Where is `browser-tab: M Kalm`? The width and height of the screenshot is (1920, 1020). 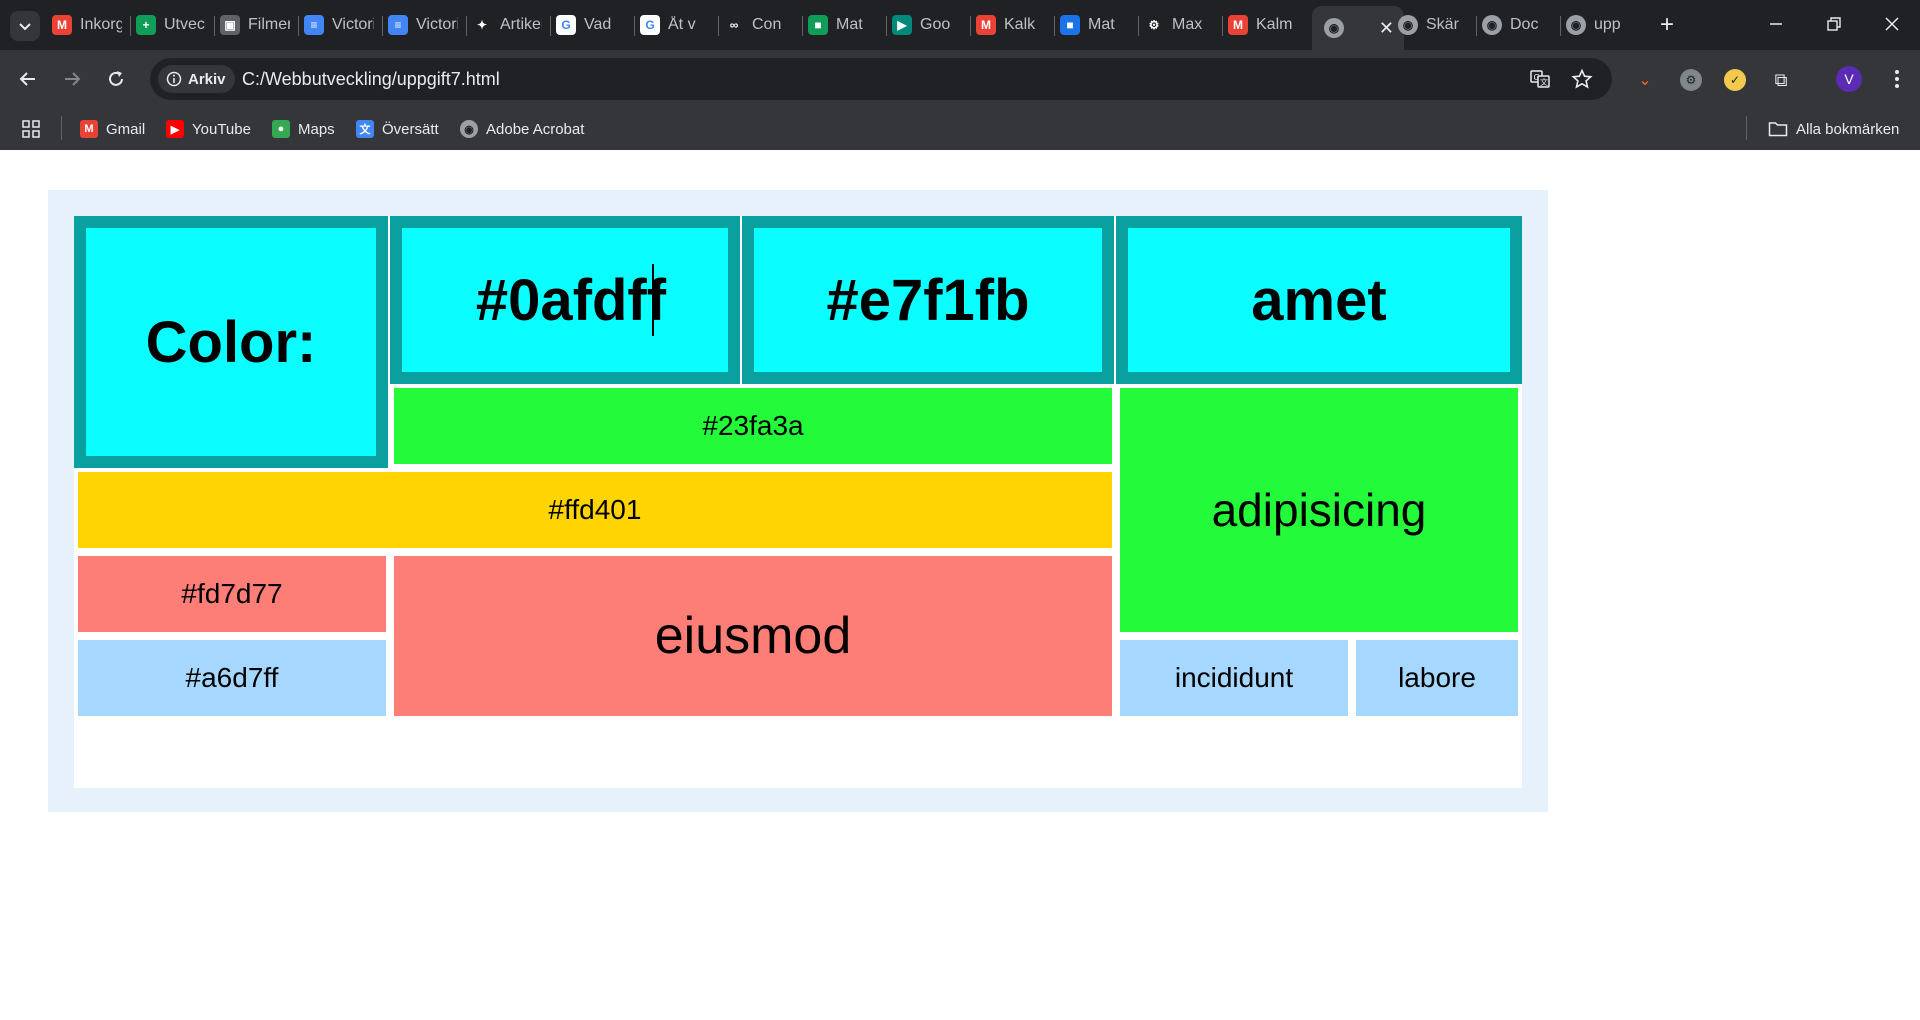
browser-tab: M Kalm is located at coordinates (1263, 25).